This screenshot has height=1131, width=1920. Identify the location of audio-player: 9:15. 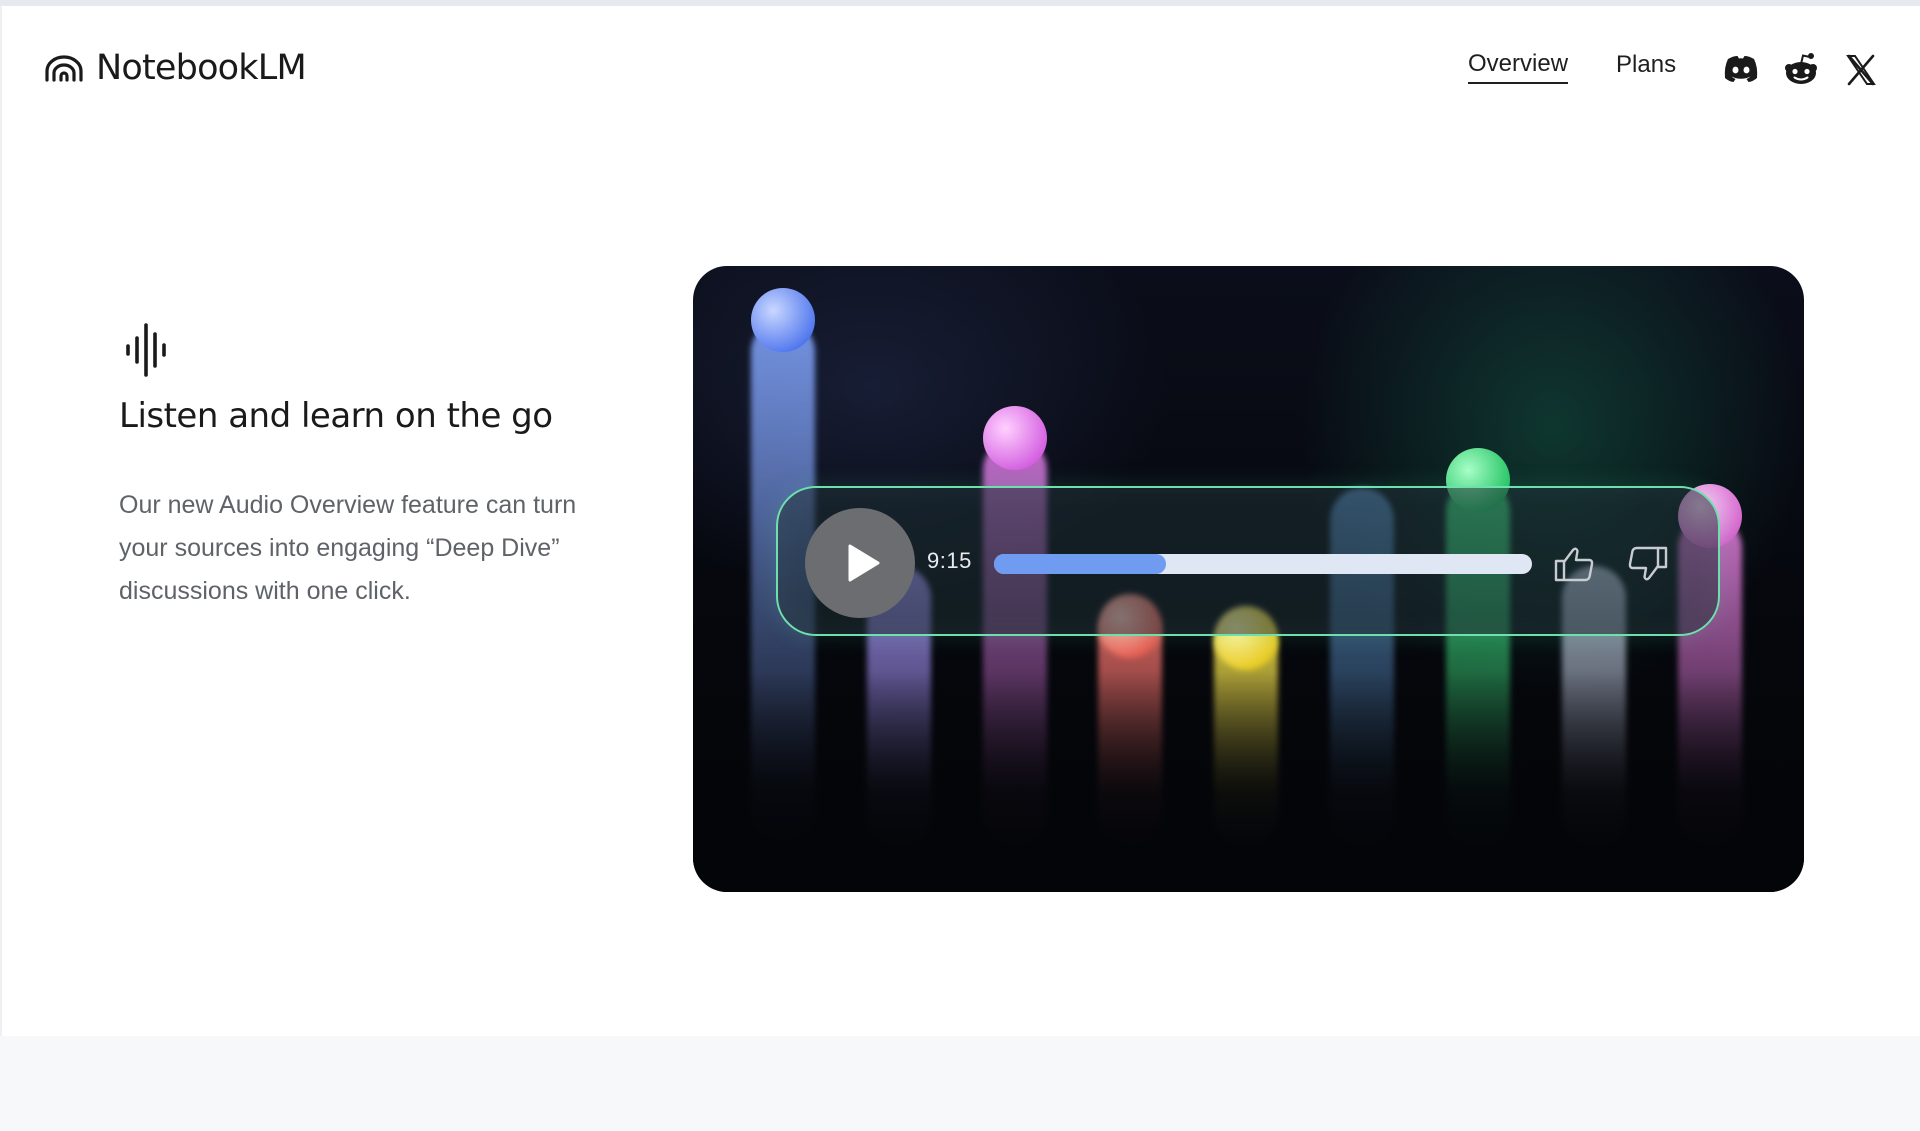
(1248, 561).